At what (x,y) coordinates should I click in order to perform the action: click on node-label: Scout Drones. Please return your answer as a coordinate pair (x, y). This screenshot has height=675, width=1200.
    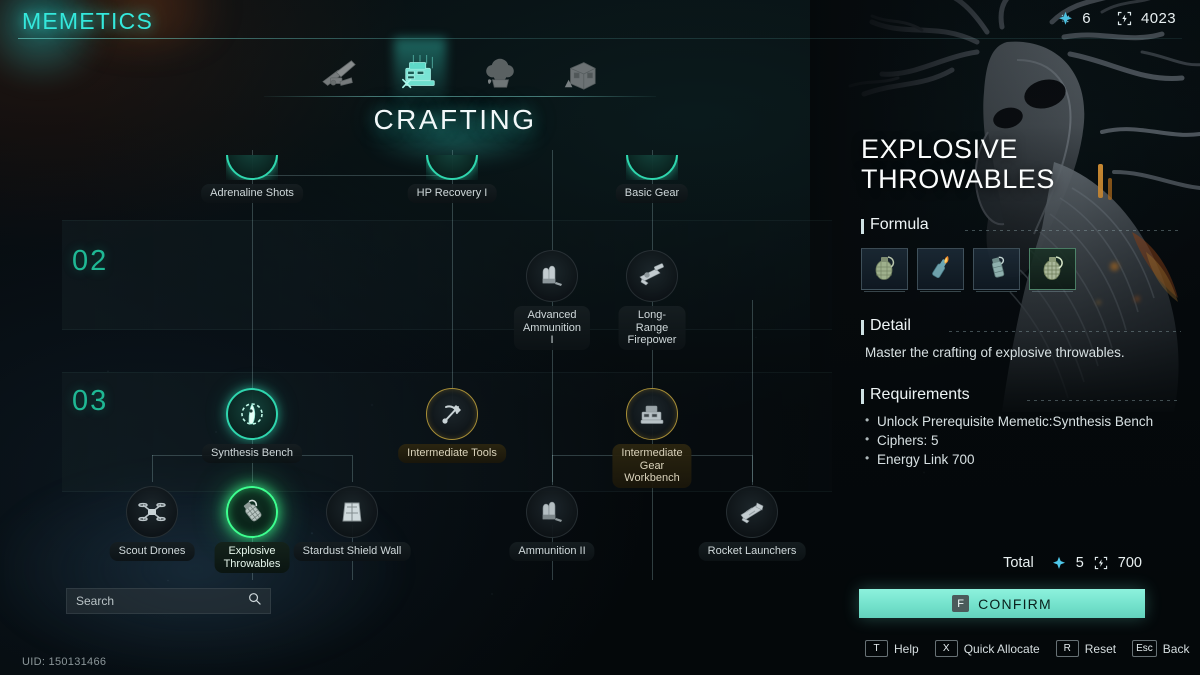
    Looking at the image, I should click on (152, 551).